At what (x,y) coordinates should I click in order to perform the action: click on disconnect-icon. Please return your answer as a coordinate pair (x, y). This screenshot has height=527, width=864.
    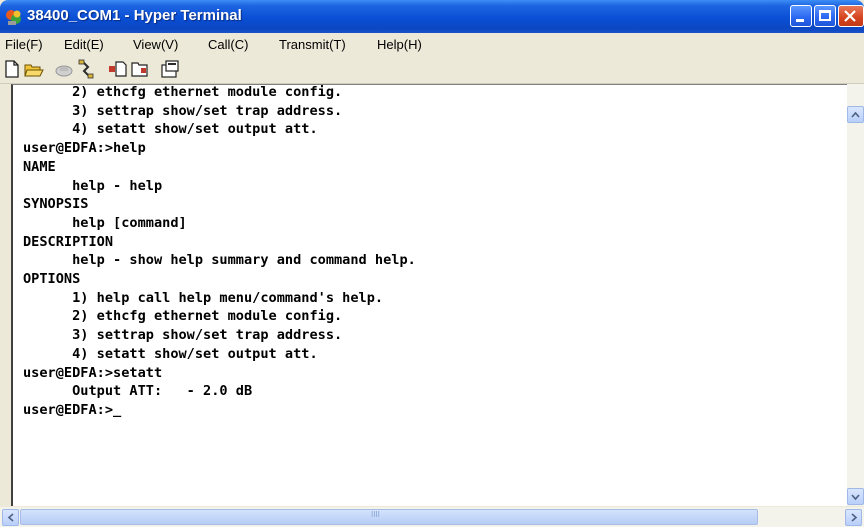
    Looking at the image, I should click on (86, 69).